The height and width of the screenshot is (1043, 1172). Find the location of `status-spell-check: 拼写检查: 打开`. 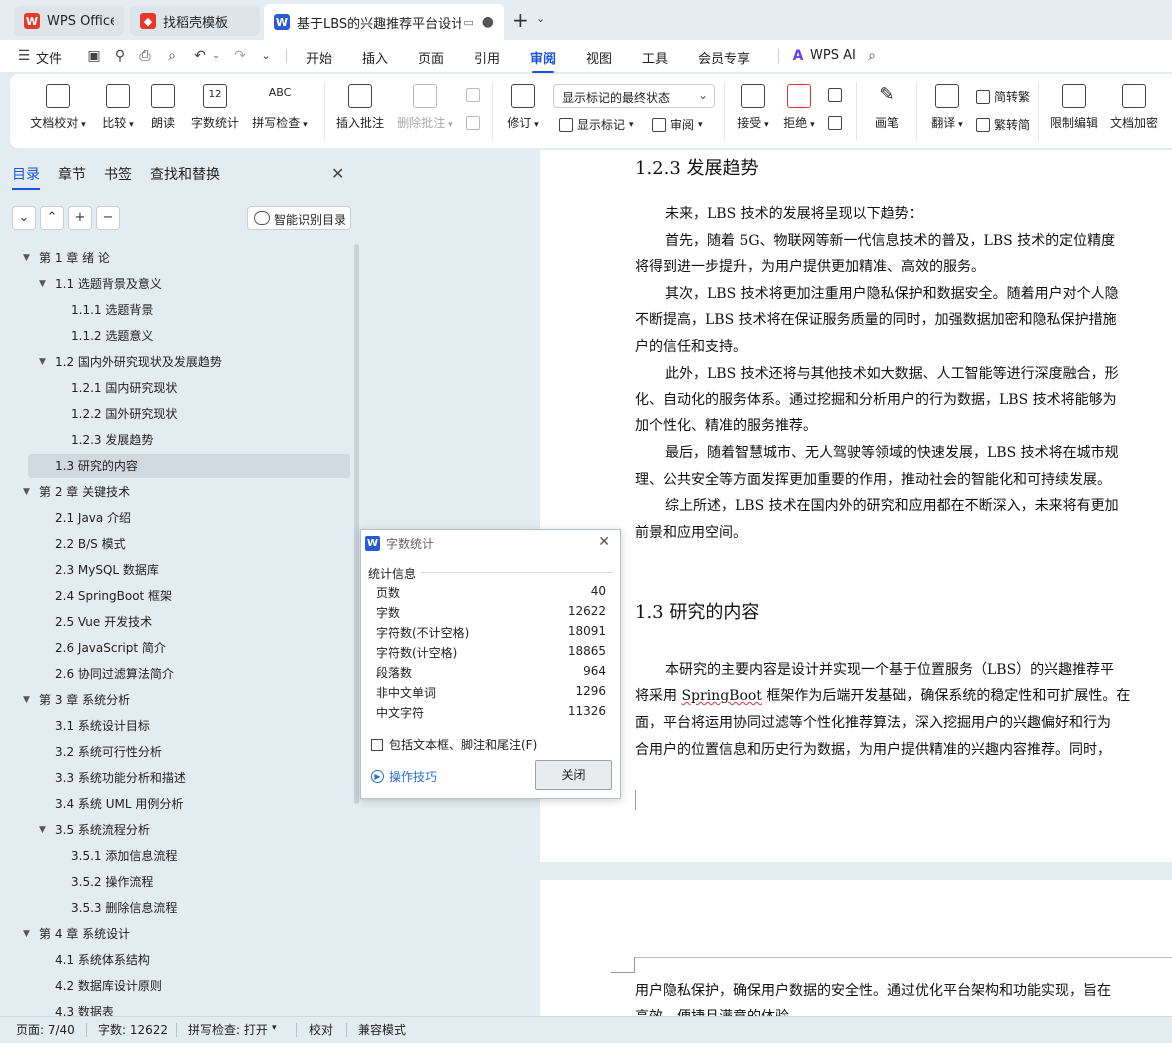

status-spell-check: 拼写检查: 打开 is located at coordinates (228, 1029).